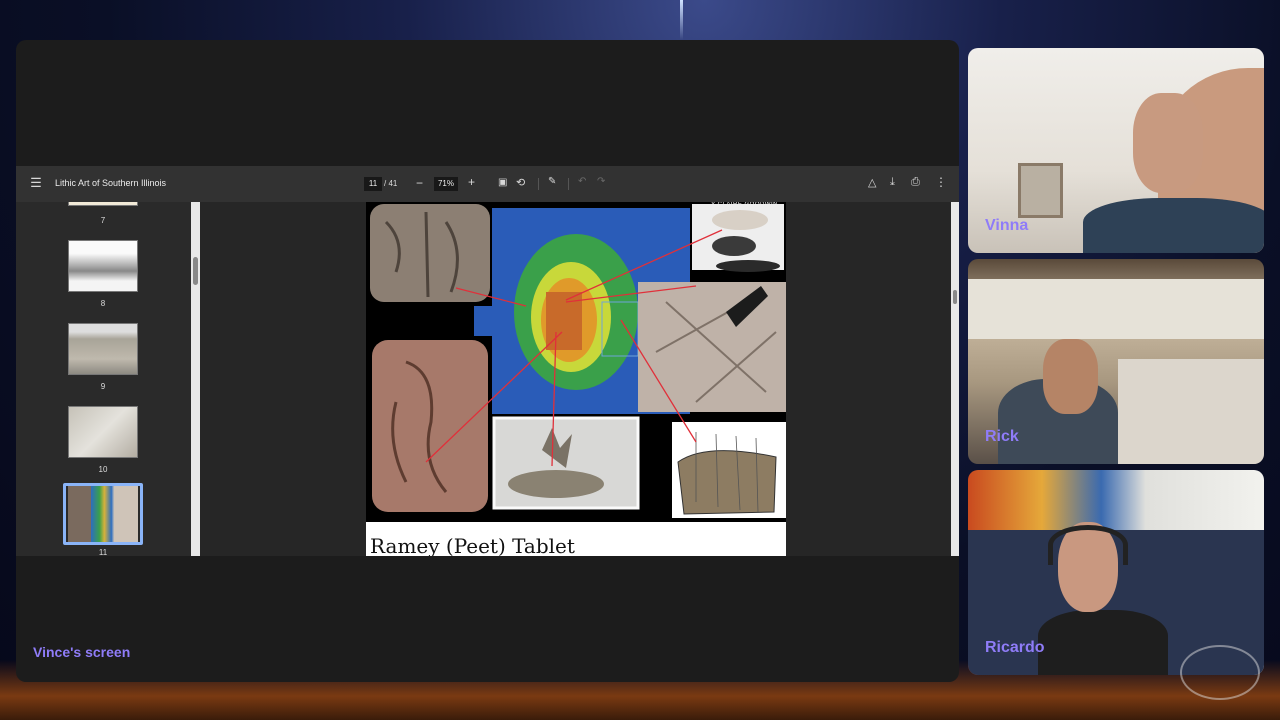 Image resolution: width=1280 pixels, height=720 pixels. I want to click on document-scroll-thumb, so click(955, 297).